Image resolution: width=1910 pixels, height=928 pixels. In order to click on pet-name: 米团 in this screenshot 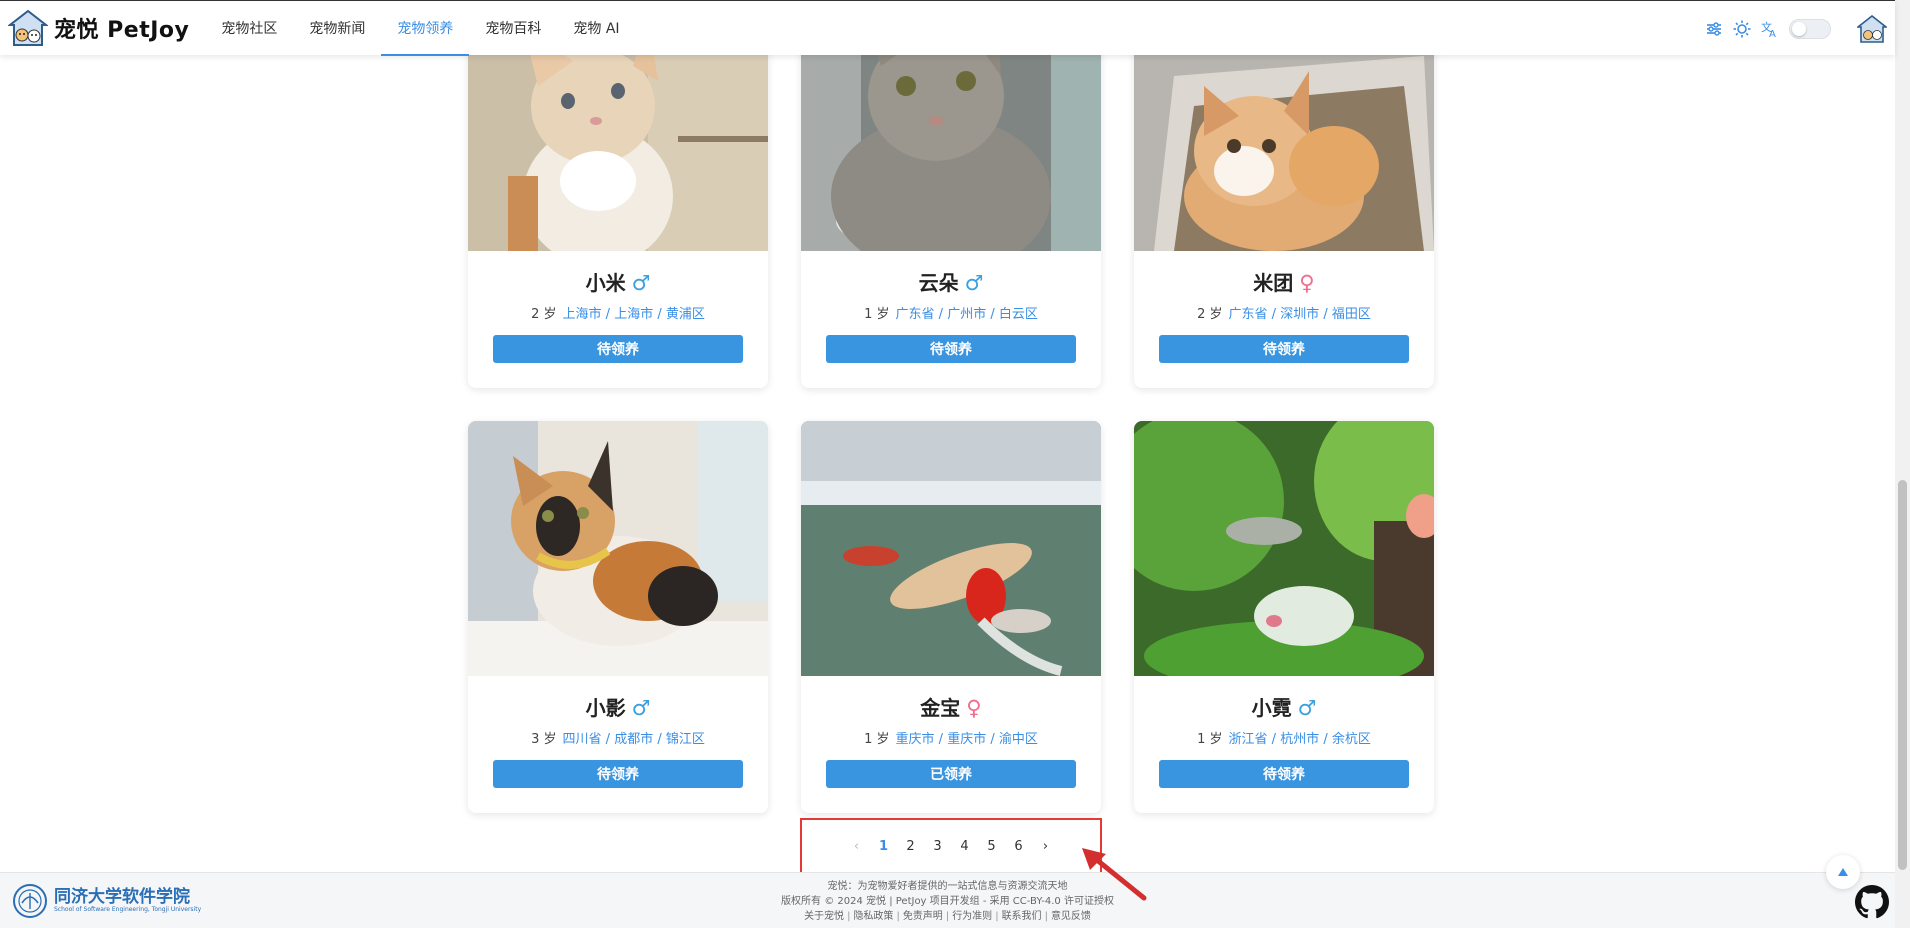, I will do `click(1273, 283)`.